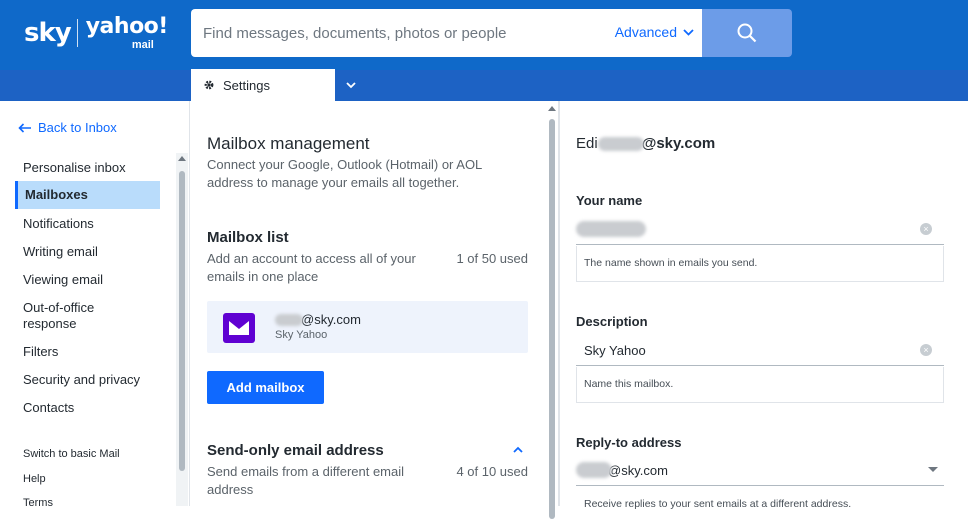  What do you see at coordinates (70, 316) in the screenshot?
I see `sidebar-item-out-of-office: Out-of-office response` at bounding box center [70, 316].